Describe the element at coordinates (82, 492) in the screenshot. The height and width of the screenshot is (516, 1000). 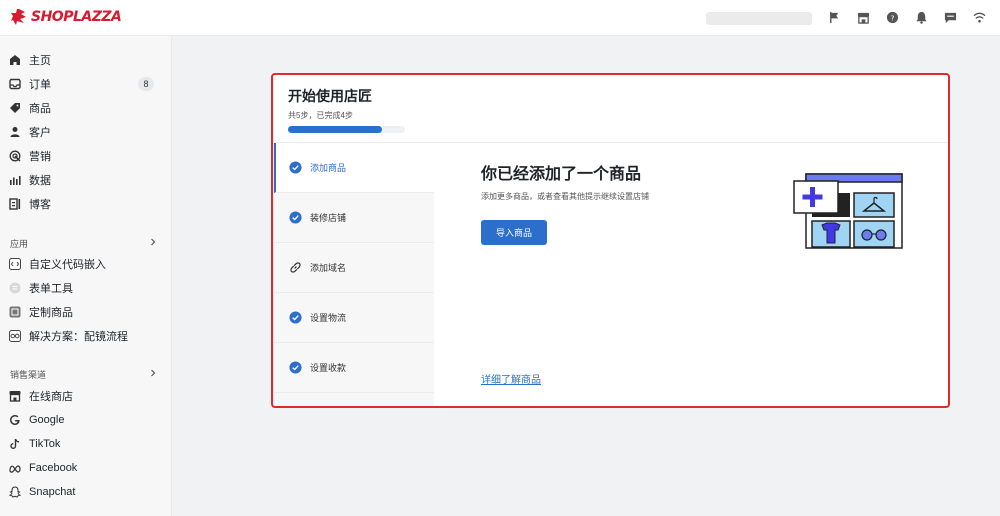
I see `sidebar-channel-snapchat: Snapchat` at that location.